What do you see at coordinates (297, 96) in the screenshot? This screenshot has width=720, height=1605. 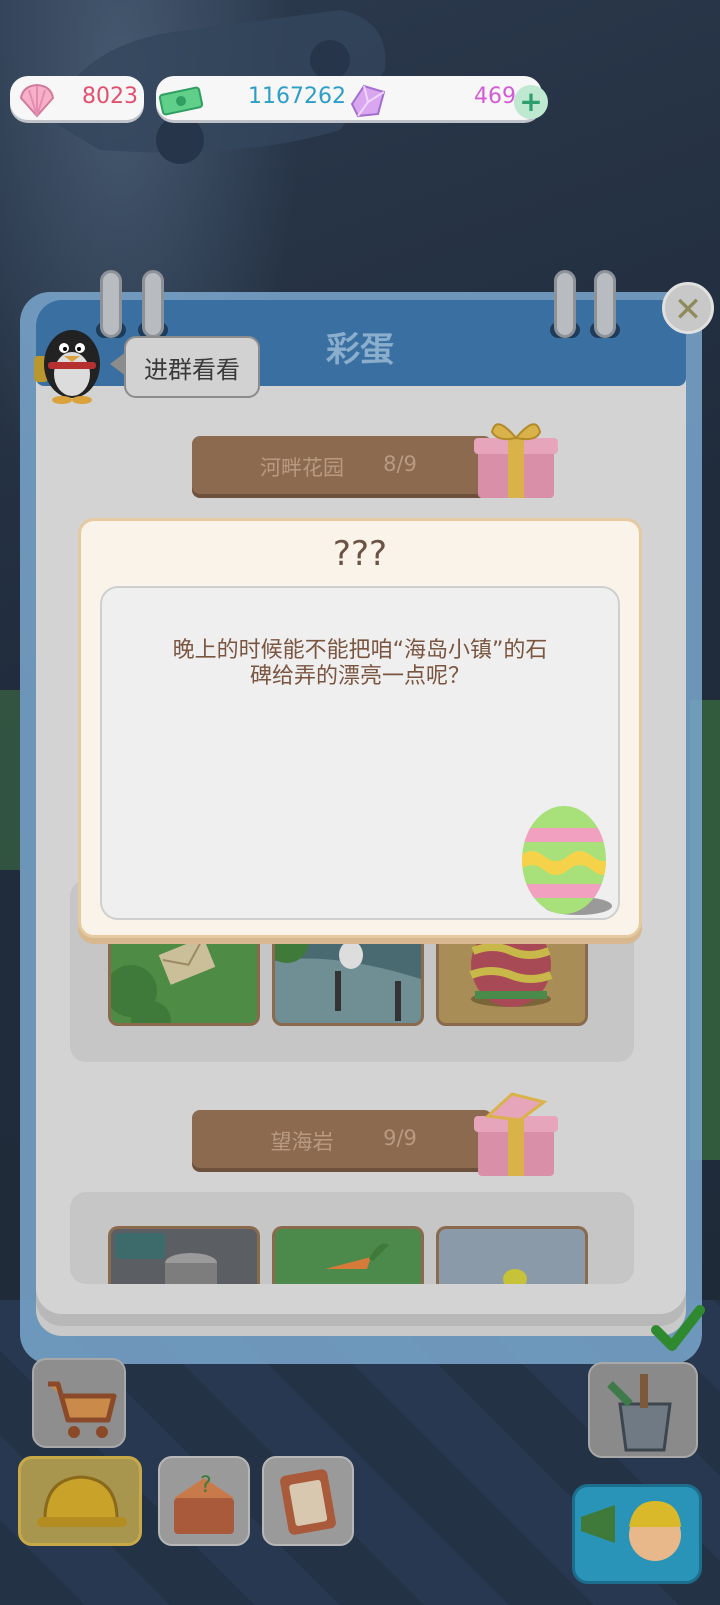 I see `cash-count: 1167262` at bounding box center [297, 96].